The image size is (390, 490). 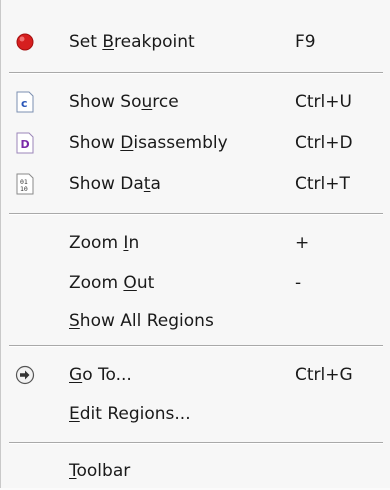 I want to click on menu-item-toolbar: Toolbar, so click(x=195, y=471).